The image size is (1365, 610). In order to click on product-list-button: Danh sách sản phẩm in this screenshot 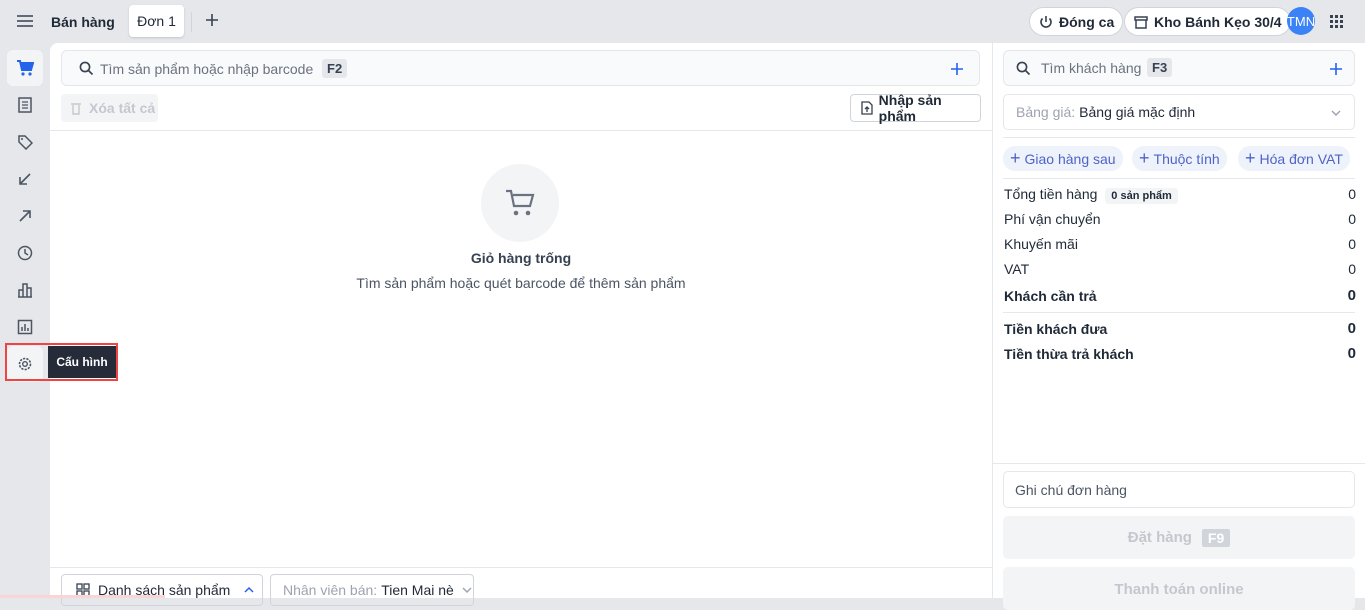, I will do `click(162, 590)`.